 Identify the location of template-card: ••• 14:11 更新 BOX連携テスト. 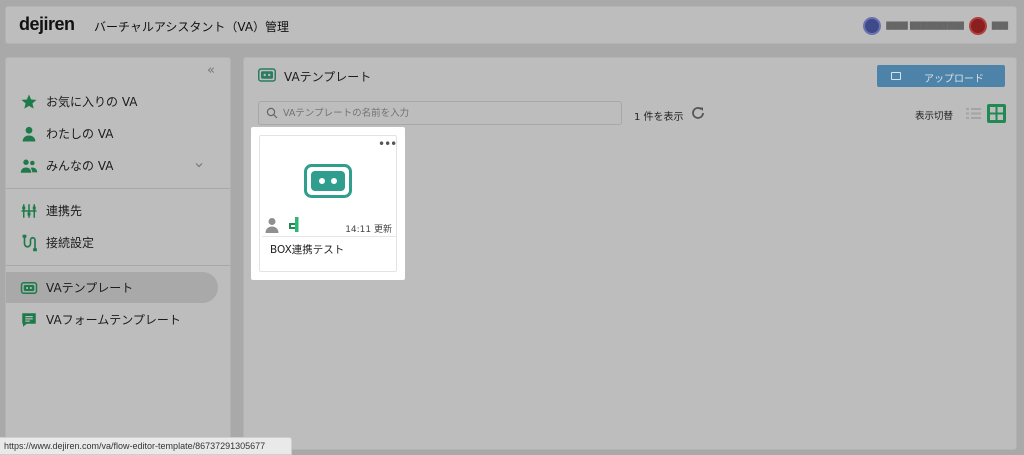
(328, 203).